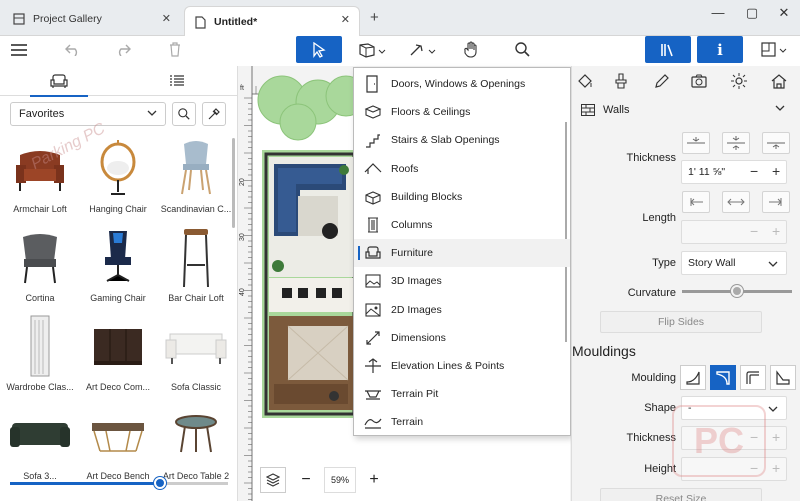 The image size is (800, 501). Describe the element at coordinates (175, 49) in the screenshot. I see `delete-button` at that location.